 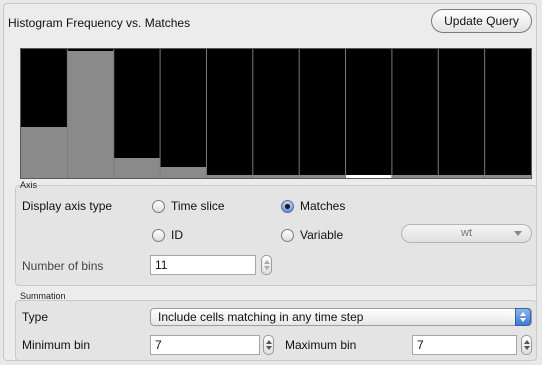 I want to click on chevron-down-icon, so click(x=518, y=233).